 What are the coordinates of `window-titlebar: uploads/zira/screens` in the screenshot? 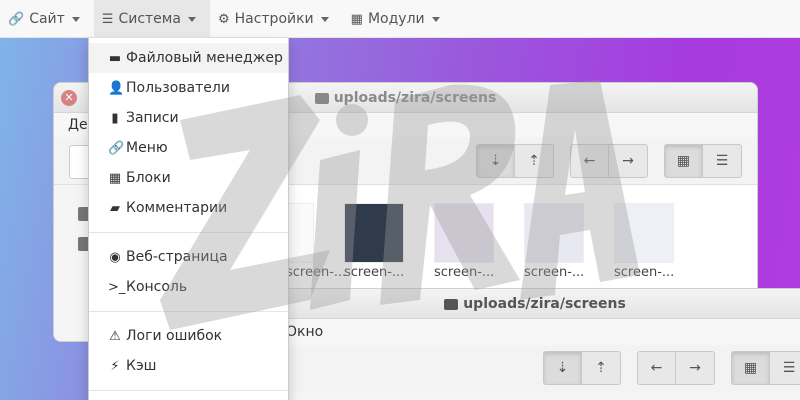 It's located at (528, 304).